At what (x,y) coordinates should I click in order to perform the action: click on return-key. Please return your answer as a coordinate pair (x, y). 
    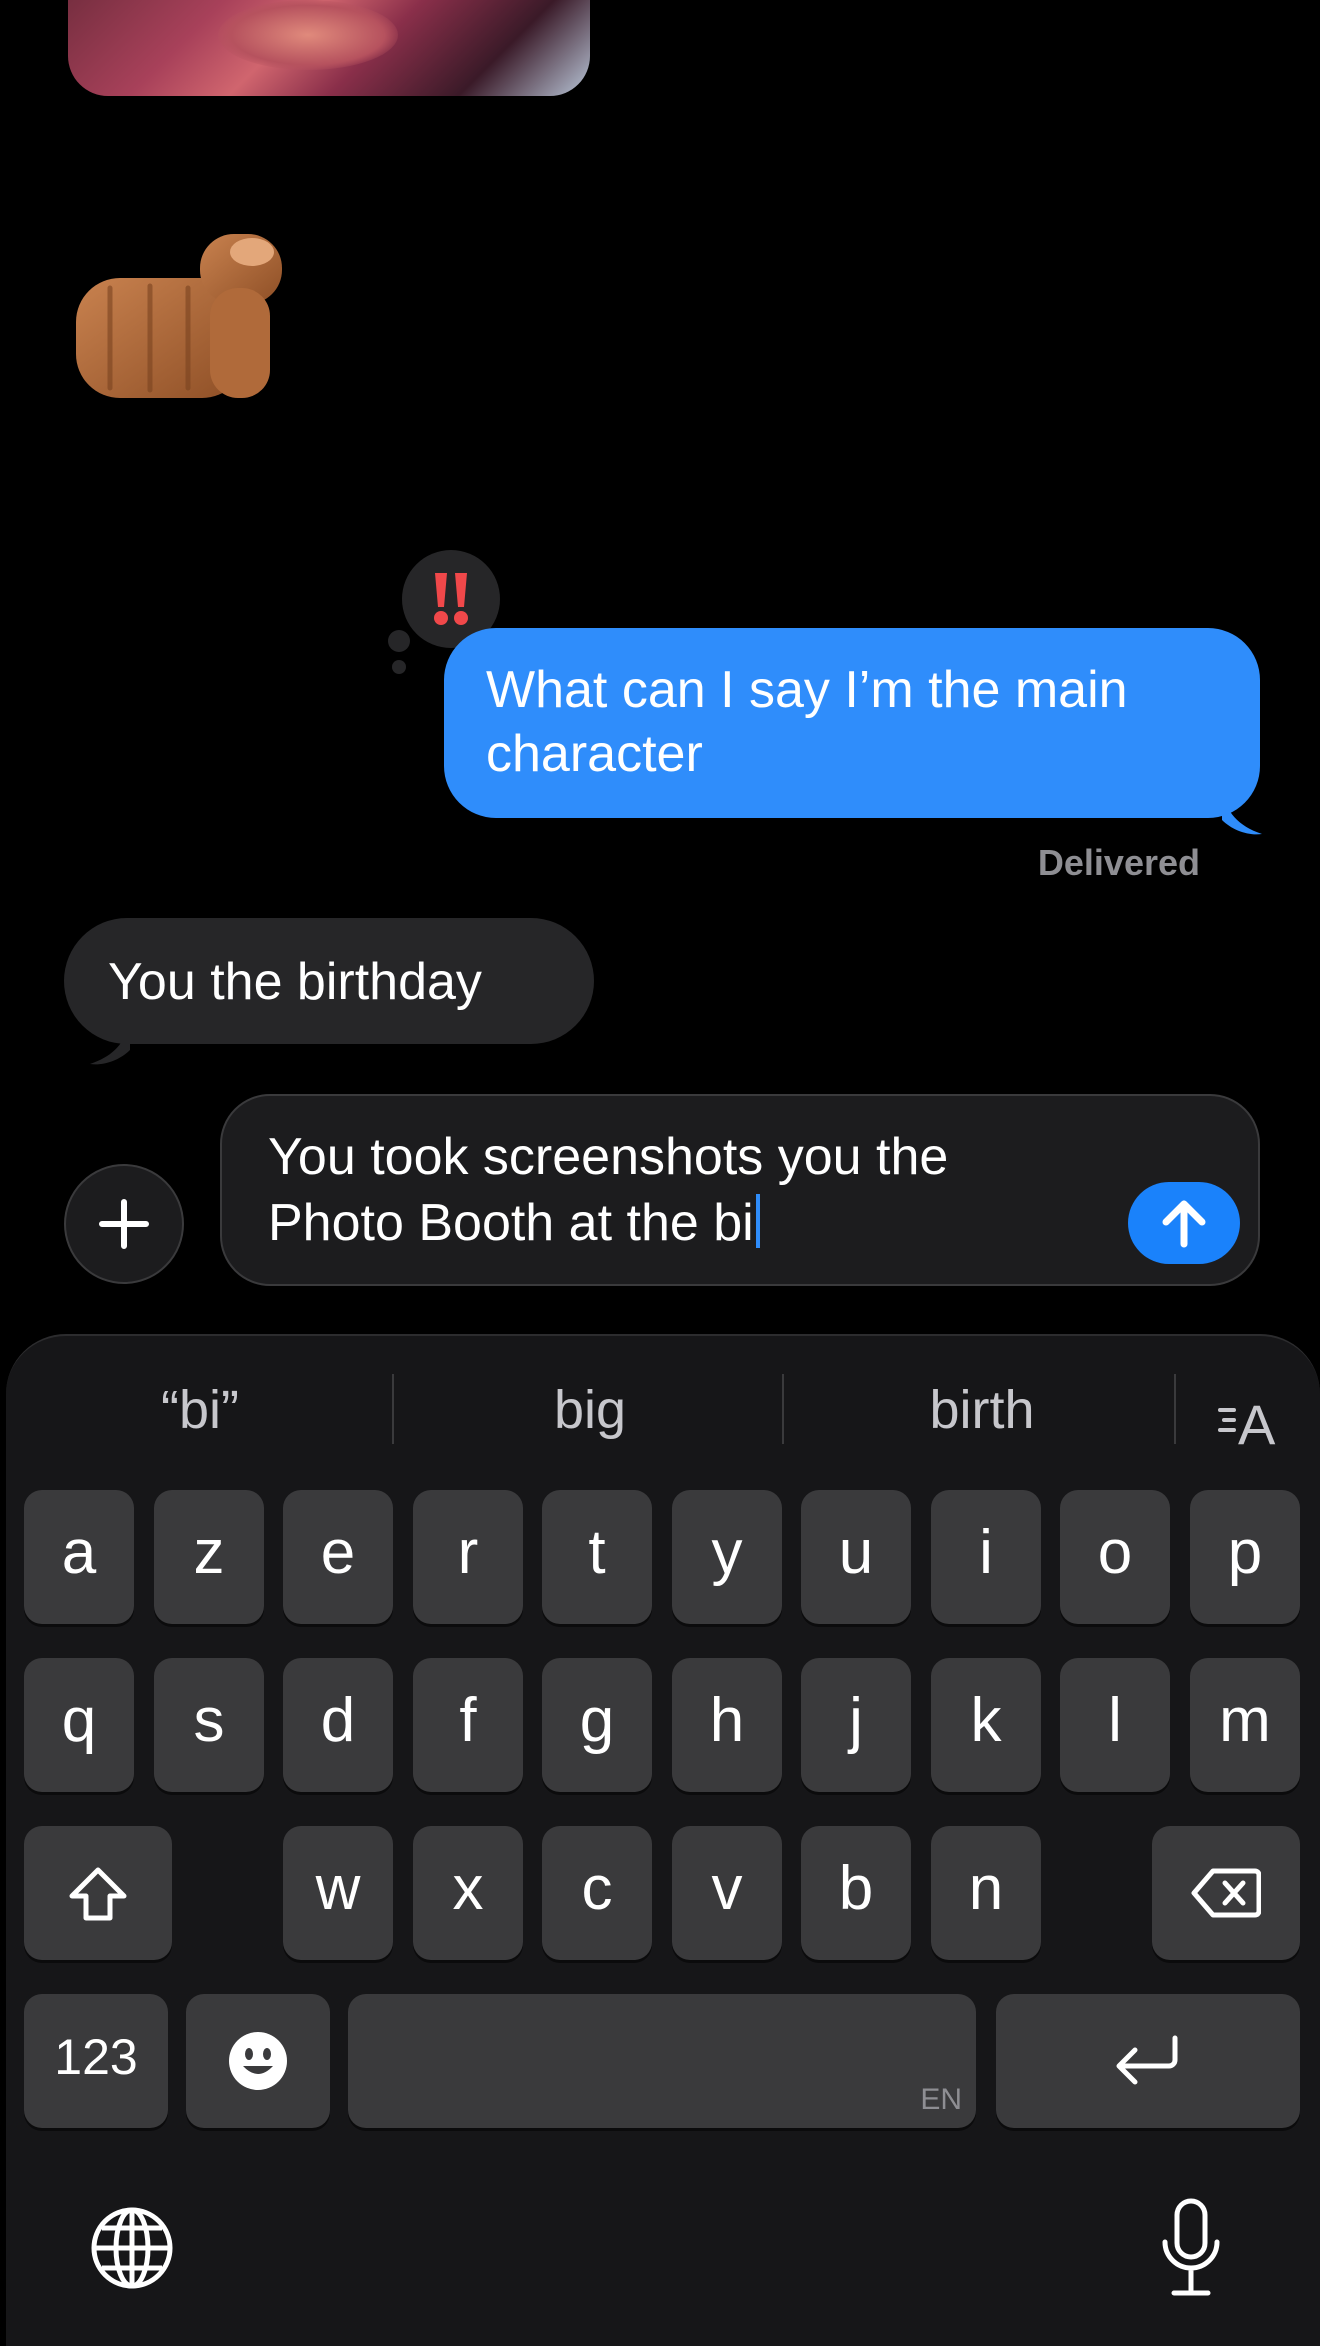
    Looking at the image, I should click on (1148, 2061).